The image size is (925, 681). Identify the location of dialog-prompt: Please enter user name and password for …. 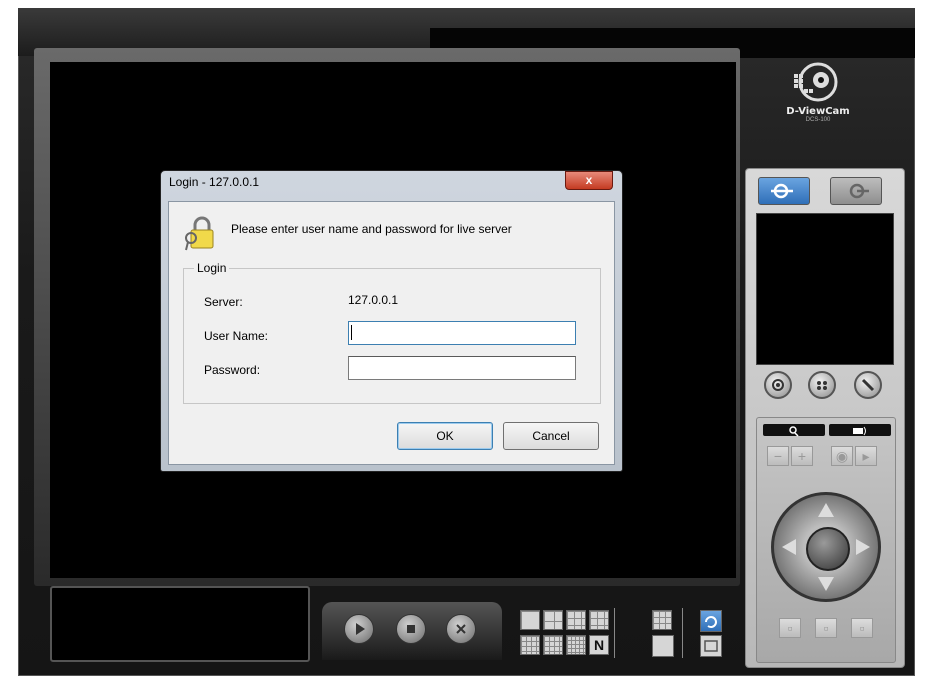
(371, 229).